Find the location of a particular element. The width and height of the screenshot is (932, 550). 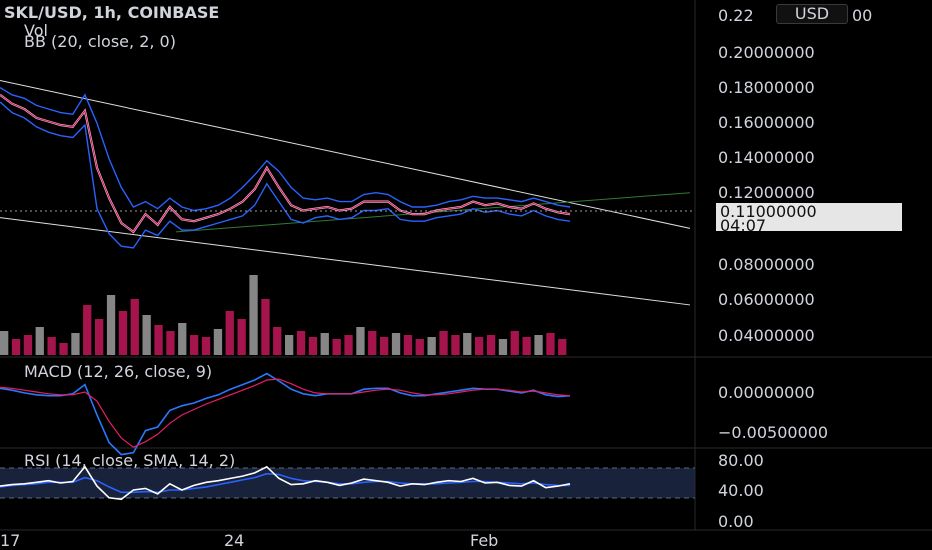

macd-tick: 0.00000000 is located at coordinates (766, 392).